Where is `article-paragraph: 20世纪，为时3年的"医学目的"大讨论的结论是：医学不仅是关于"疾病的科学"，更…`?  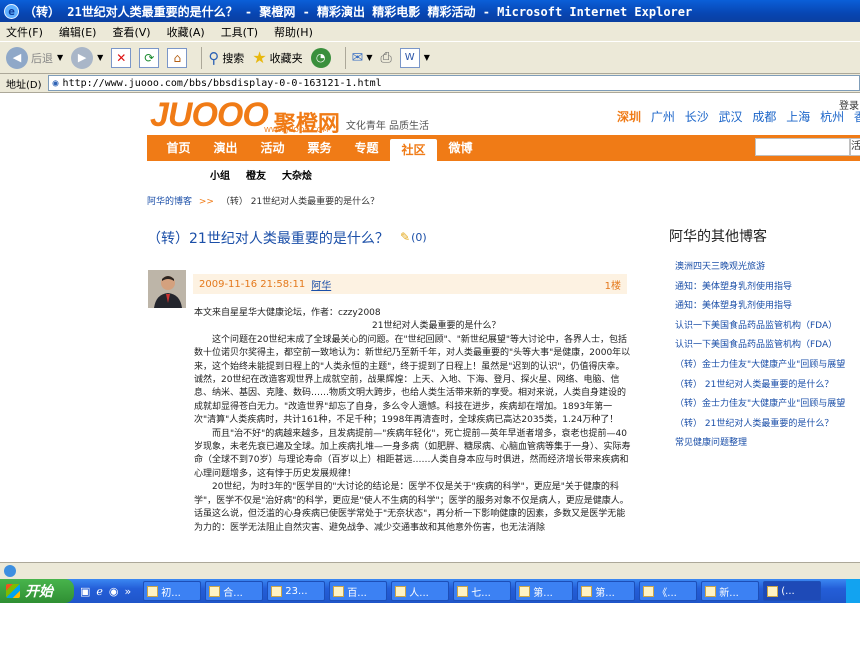
article-paragraph: 20世纪，为时3年的"医学目的"大讨论的结论是：医学不仅是关于"疾病的科学"，更… is located at coordinates (411, 507).